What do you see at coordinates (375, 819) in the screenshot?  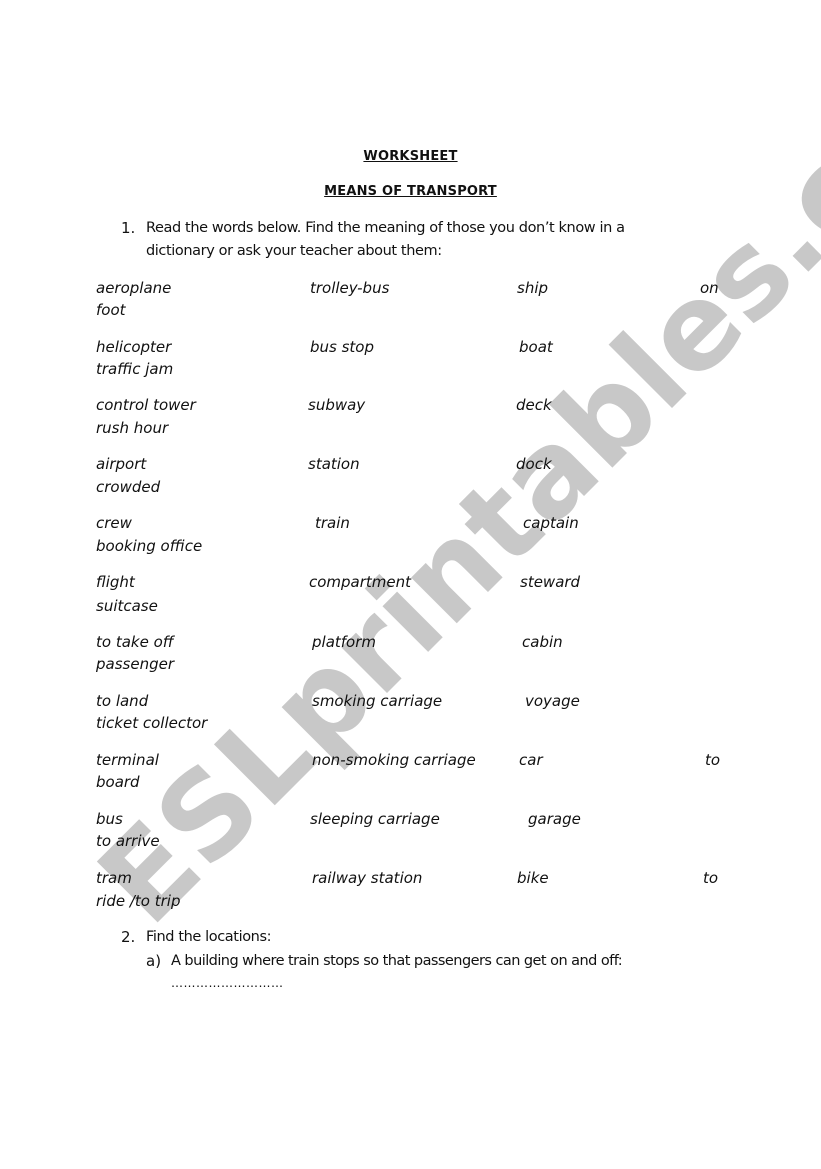 I see `vocab-word: sleeping carriage` at bounding box center [375, 819].